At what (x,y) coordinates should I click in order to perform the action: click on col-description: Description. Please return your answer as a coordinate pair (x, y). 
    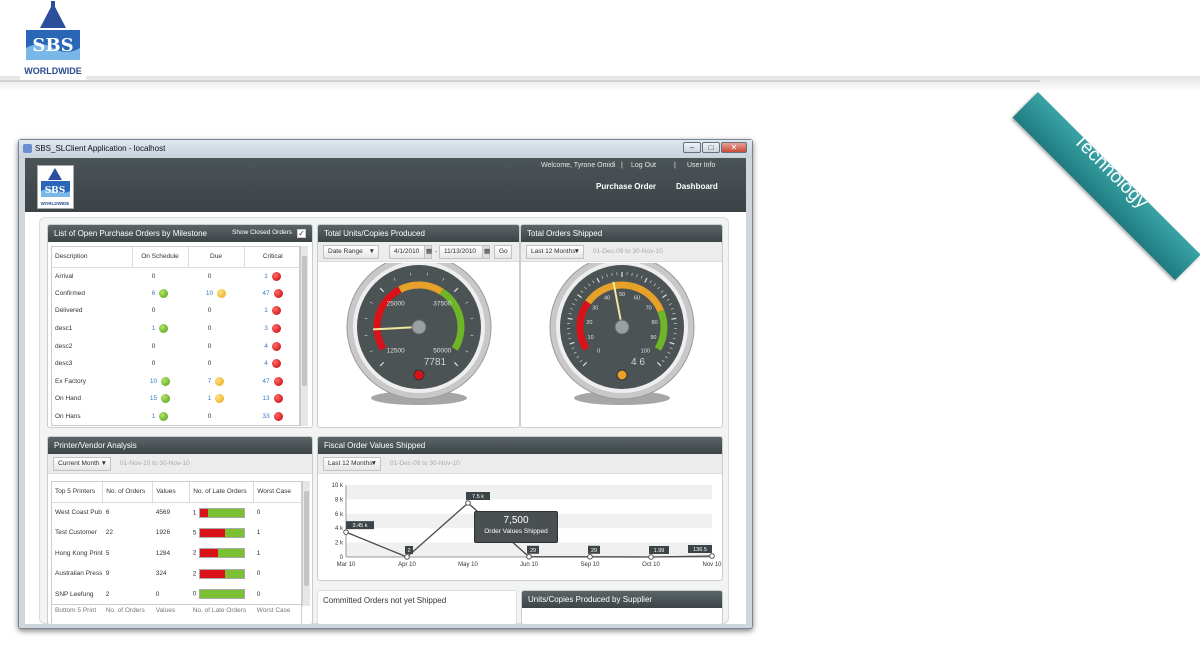
    Looking at the image, I should click on (92, 257).